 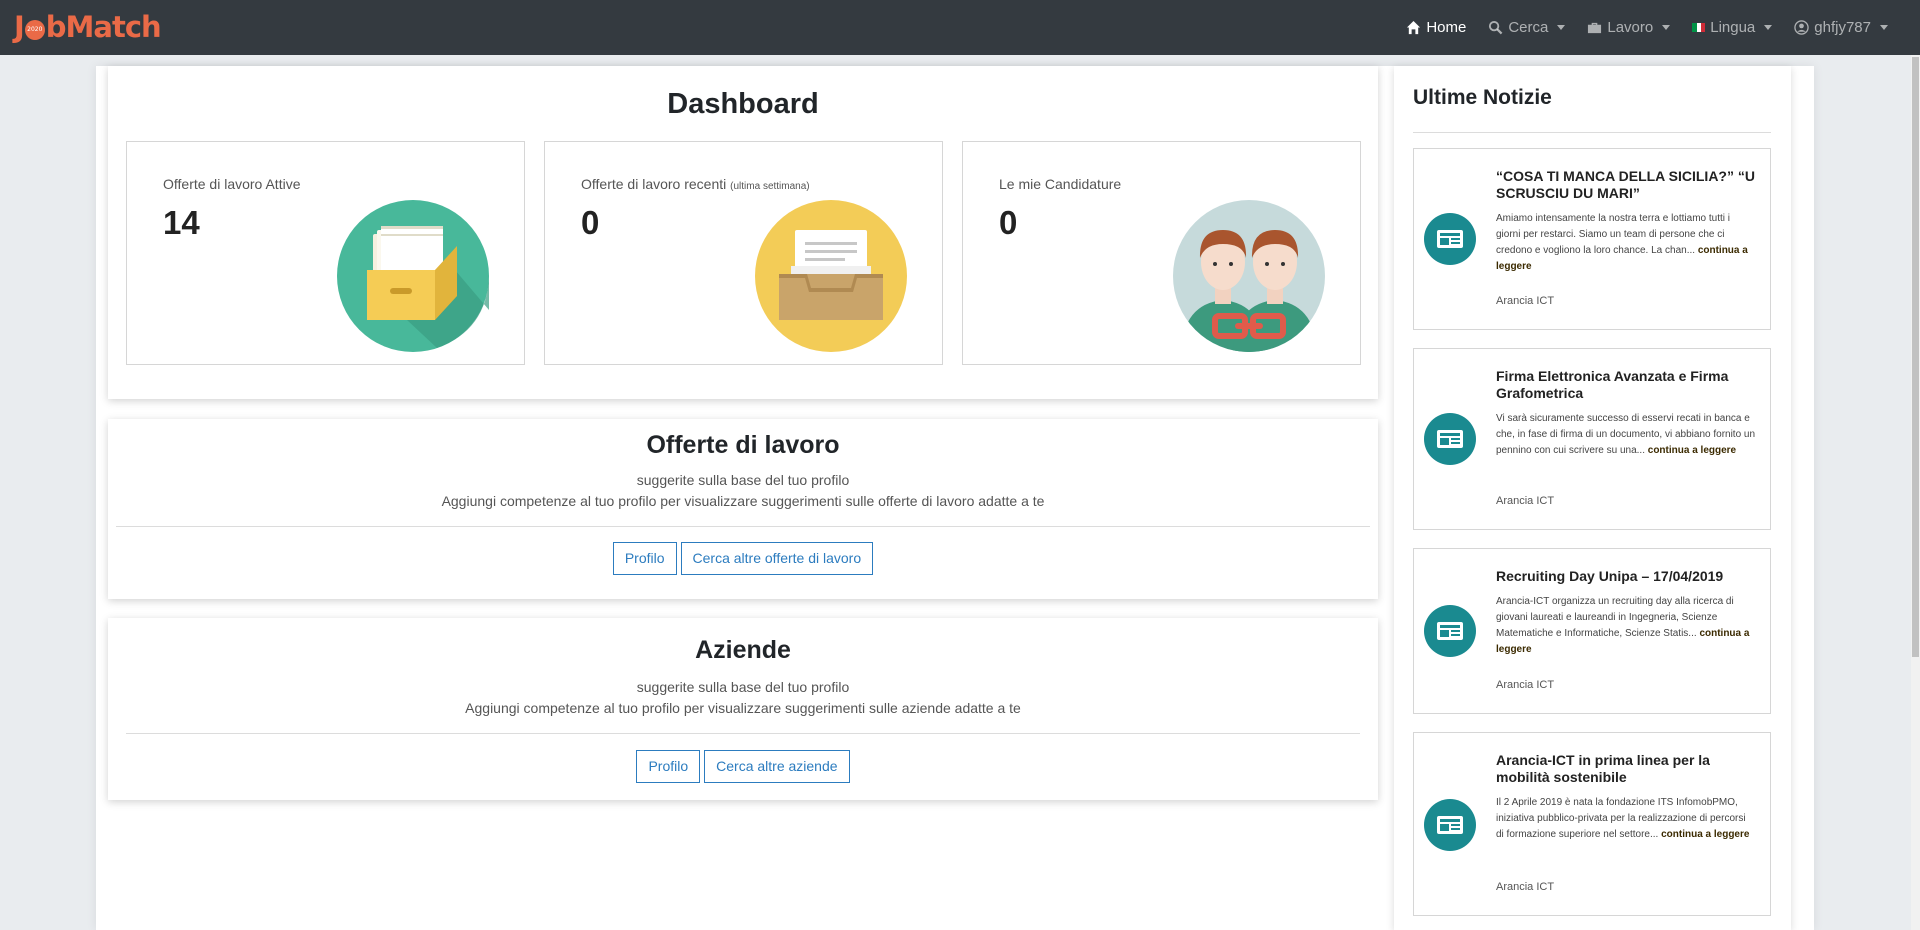 I want to click on logo-letter-j: J, so click(x=19, y=27).